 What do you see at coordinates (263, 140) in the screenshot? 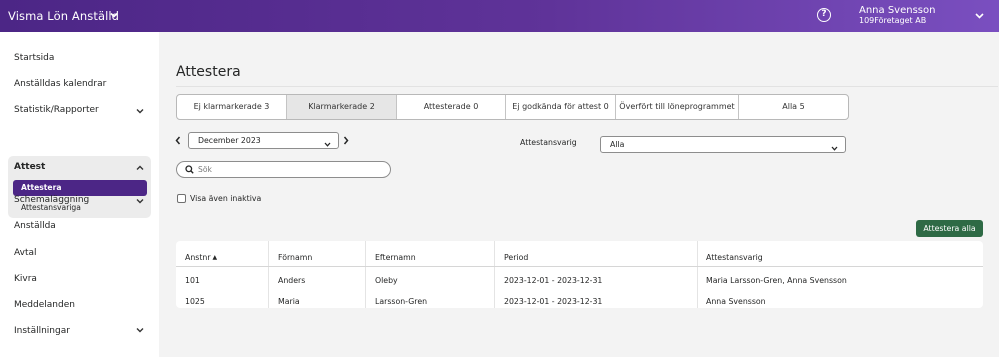
I see `month-select: December 2023` at bounding box center [263, 140].